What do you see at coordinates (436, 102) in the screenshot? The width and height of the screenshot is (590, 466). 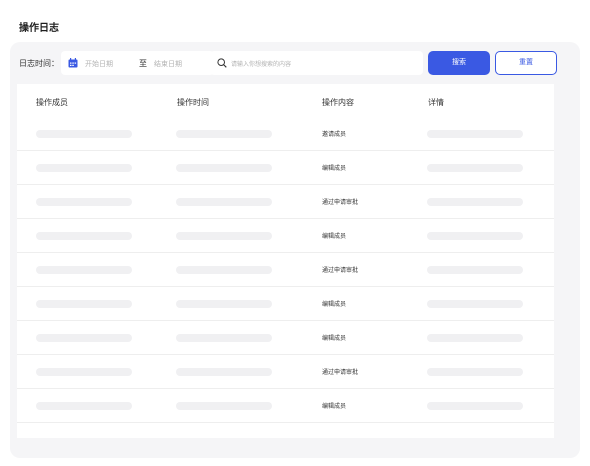 I see `header-detail: 详情` at bounding box center [436, 102].